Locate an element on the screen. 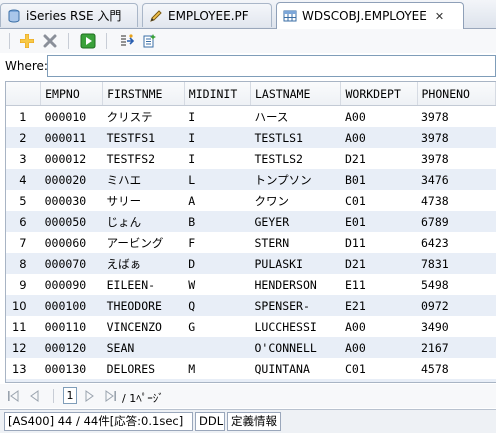 Image resolution: width=496 pixels, height=433 pixels. workdept-cell: B01 is located at coordinates (378, 179).